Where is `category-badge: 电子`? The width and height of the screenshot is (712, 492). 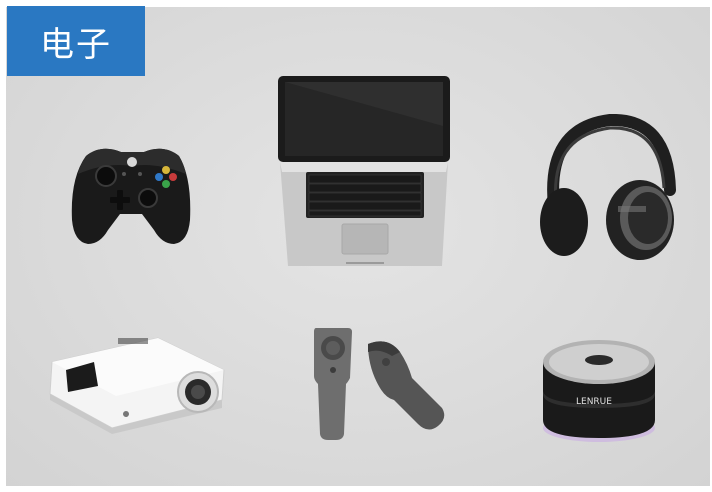
category-badge: 电子 is located at coordinates (76, 41).